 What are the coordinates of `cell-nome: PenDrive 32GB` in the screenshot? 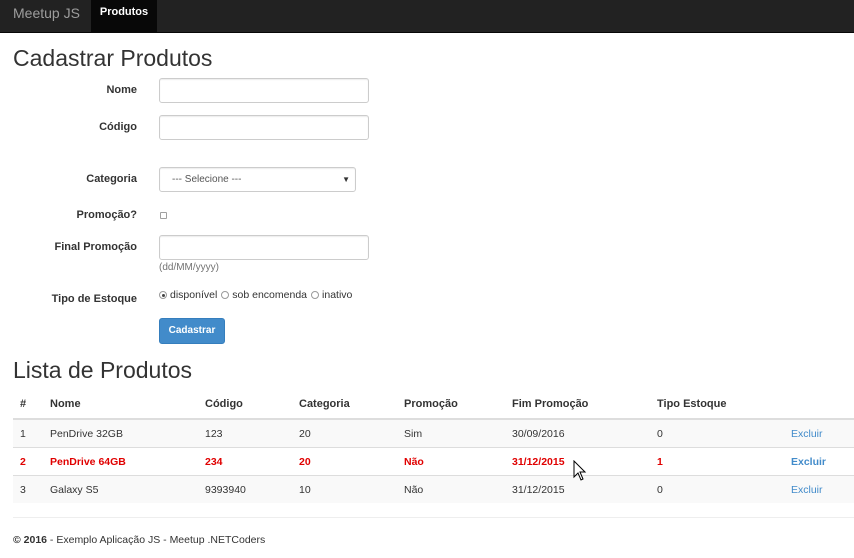 It's located at (120, 433).